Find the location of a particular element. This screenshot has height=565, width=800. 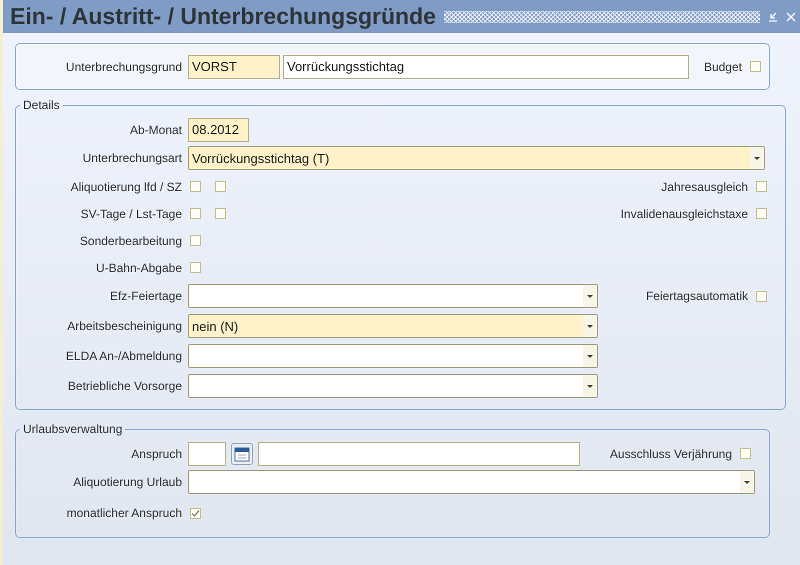

field-label: Betriebliche Vorsorge is located at coordinates (124, 386).